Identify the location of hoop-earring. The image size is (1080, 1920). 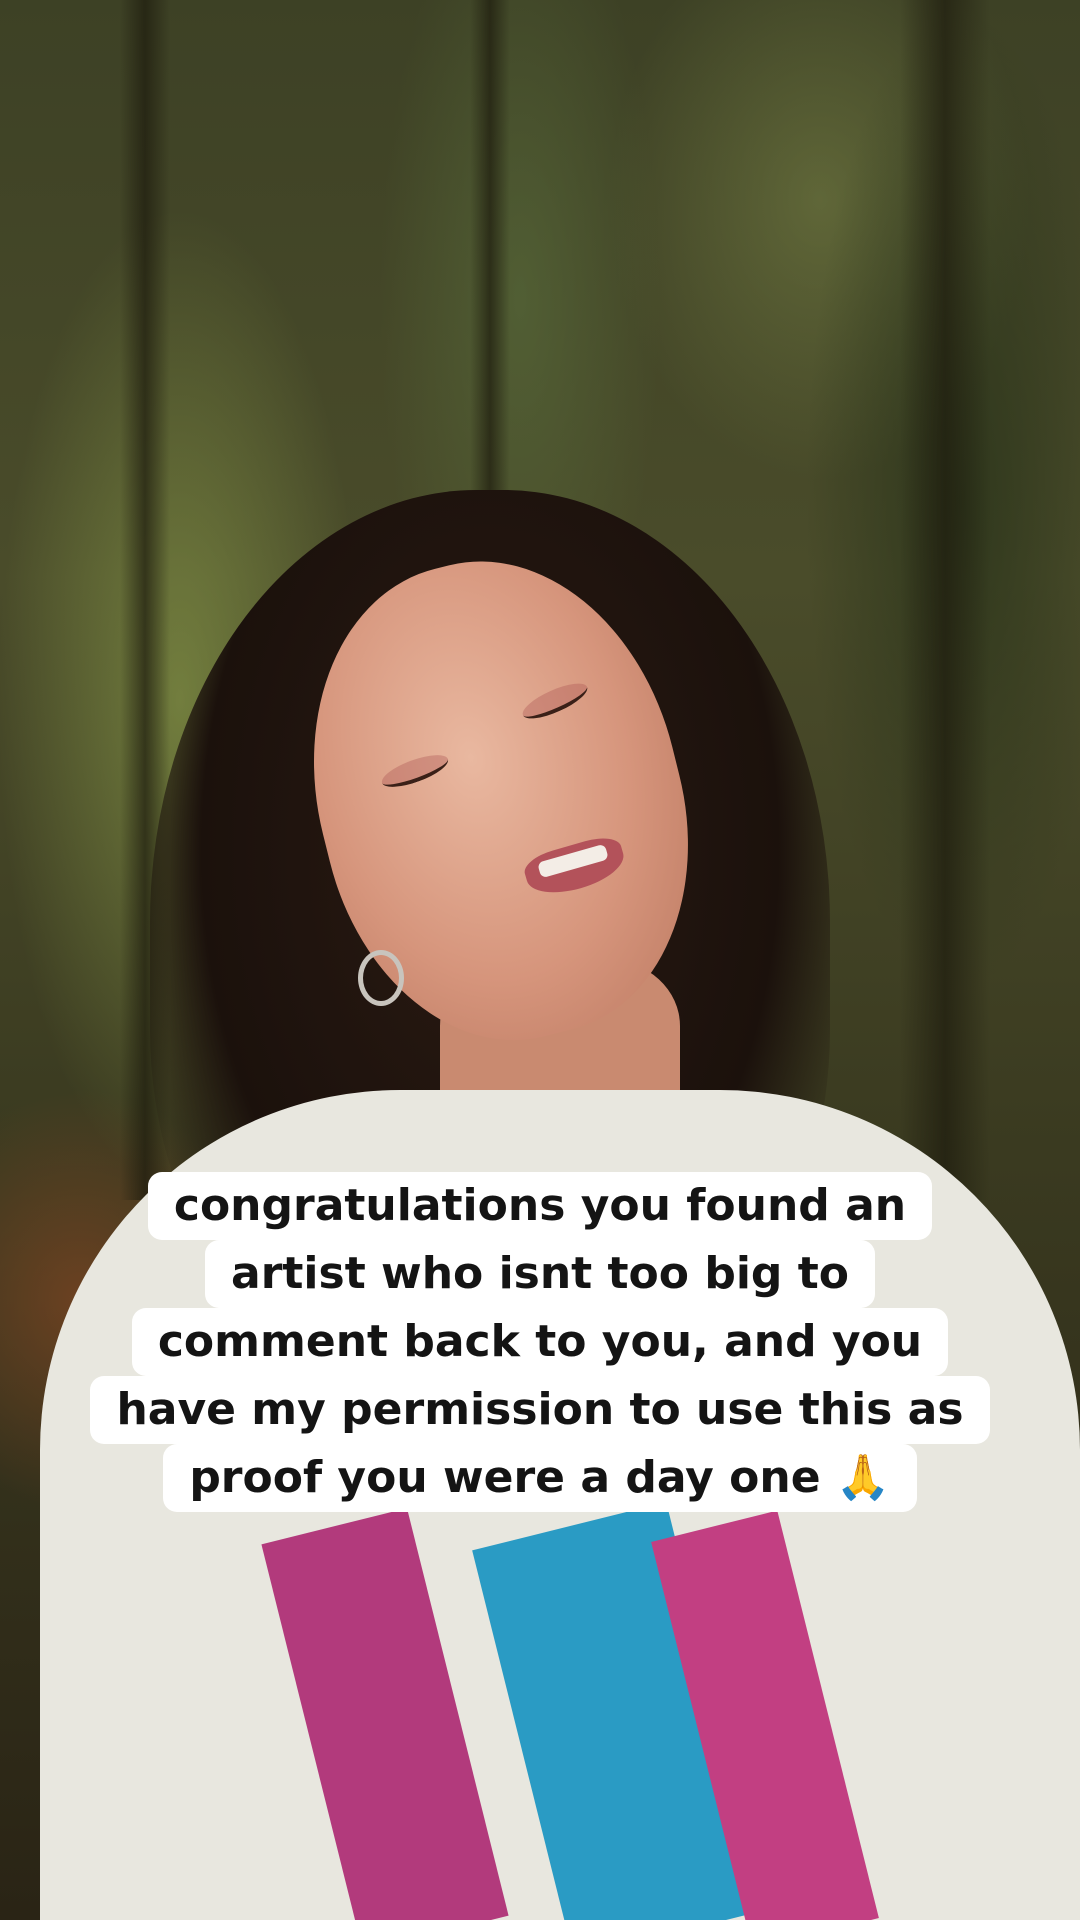
(381, 978).